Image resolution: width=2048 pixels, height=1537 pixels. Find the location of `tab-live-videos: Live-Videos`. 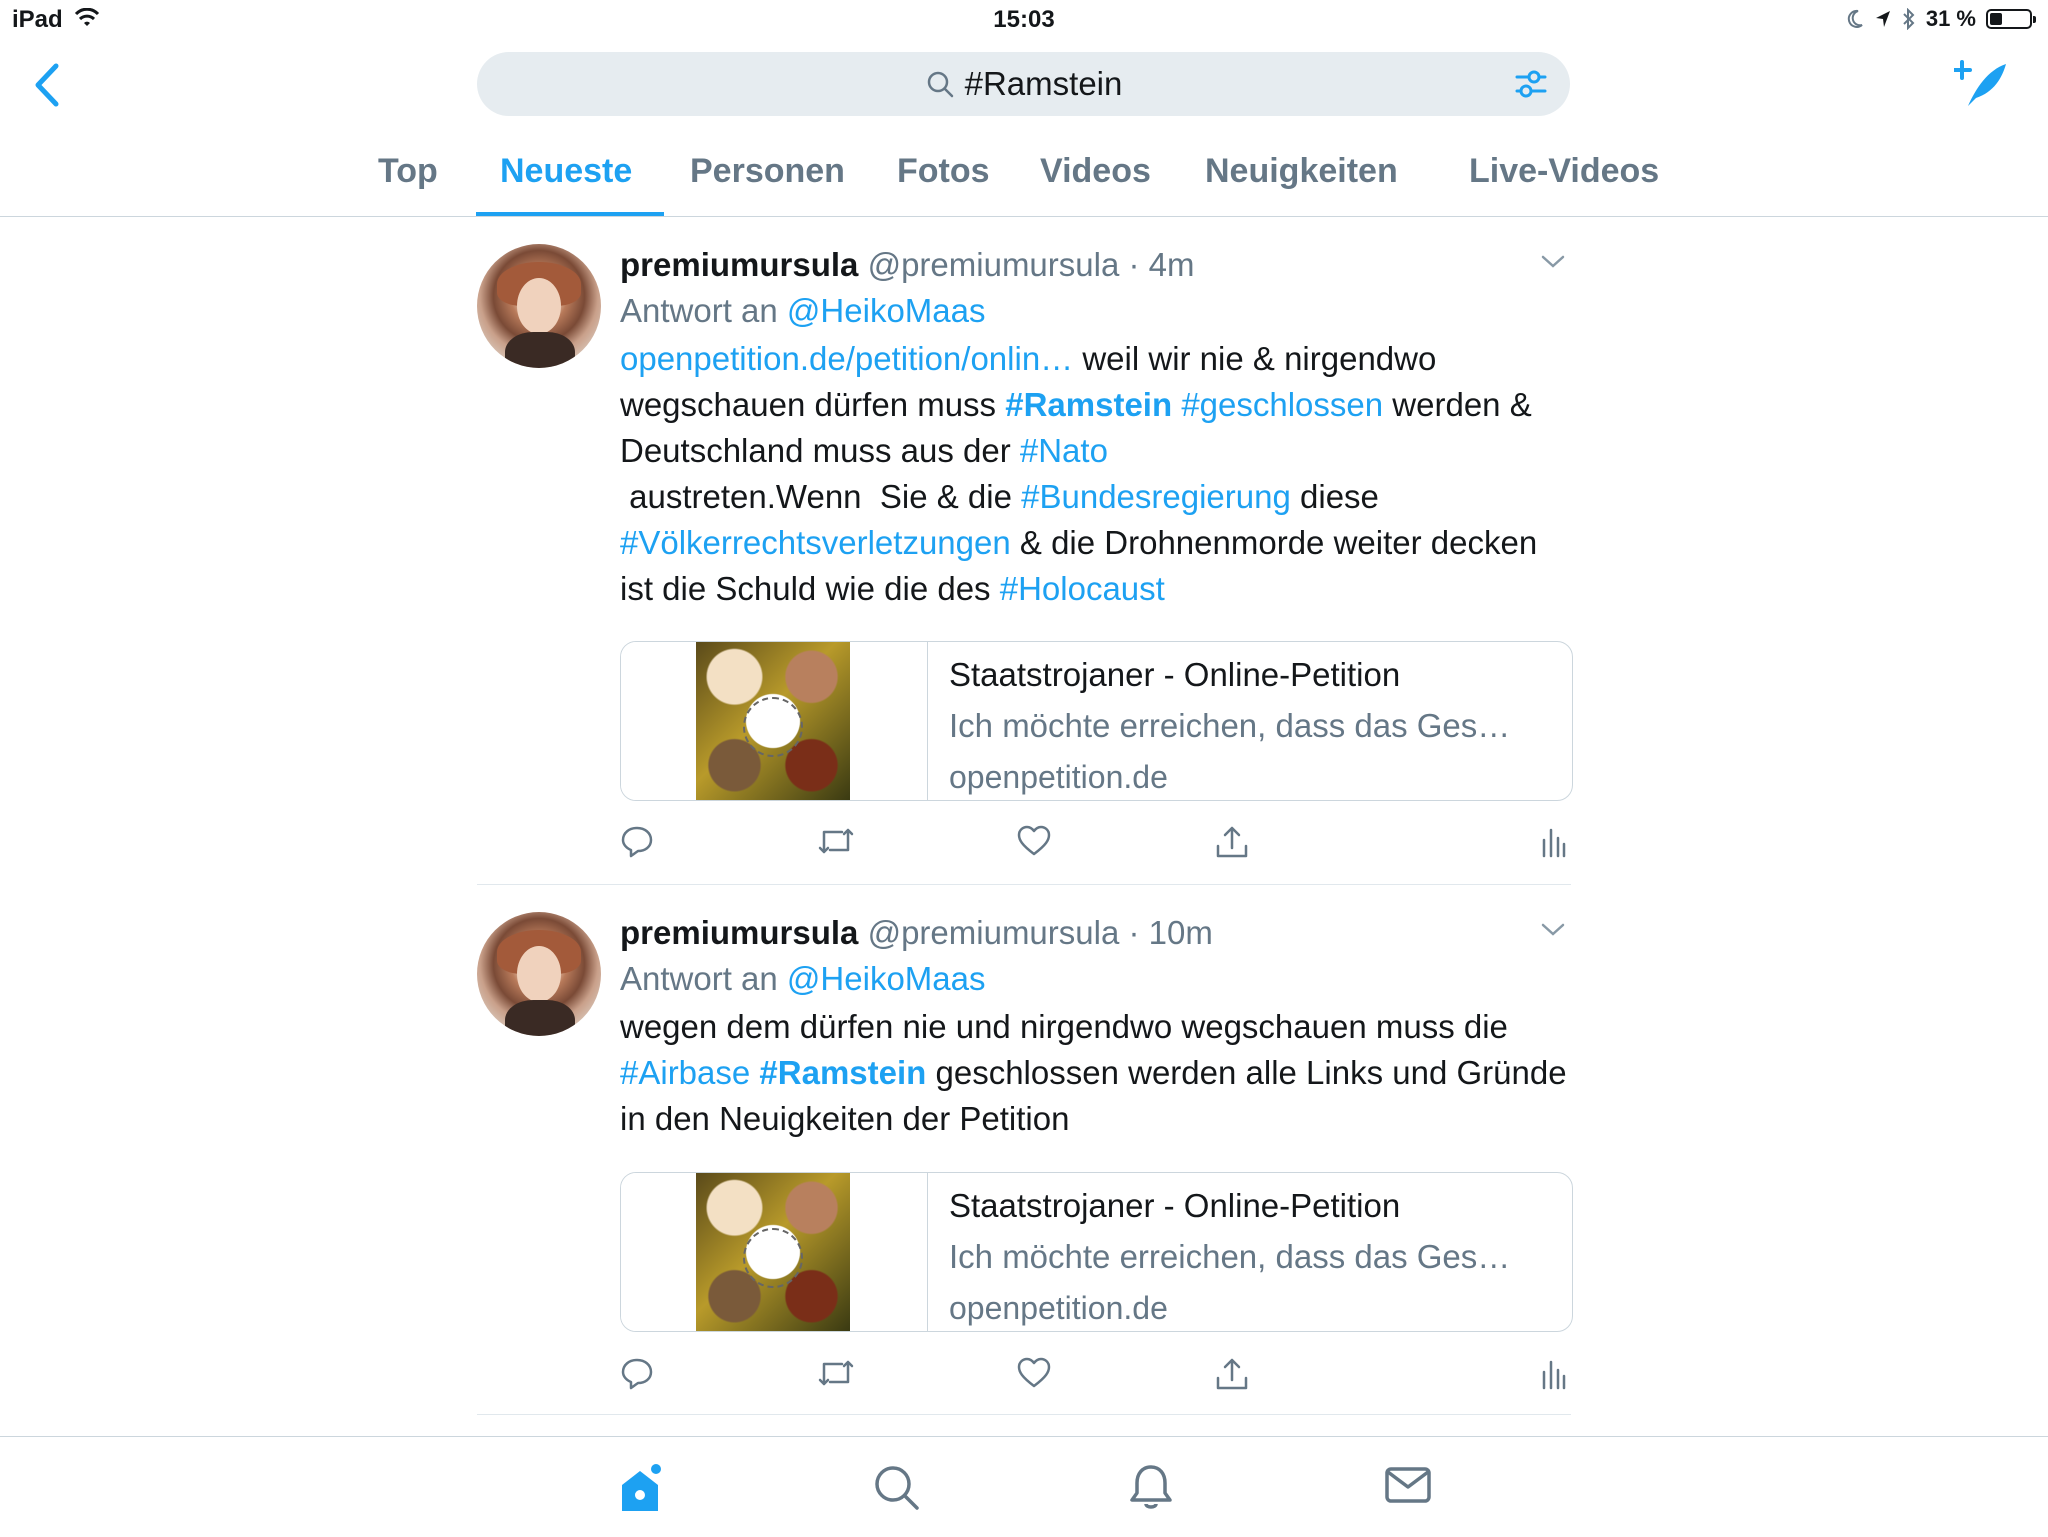

tab-live-videos: Live-Videos is located at coordinates (1564, 171).